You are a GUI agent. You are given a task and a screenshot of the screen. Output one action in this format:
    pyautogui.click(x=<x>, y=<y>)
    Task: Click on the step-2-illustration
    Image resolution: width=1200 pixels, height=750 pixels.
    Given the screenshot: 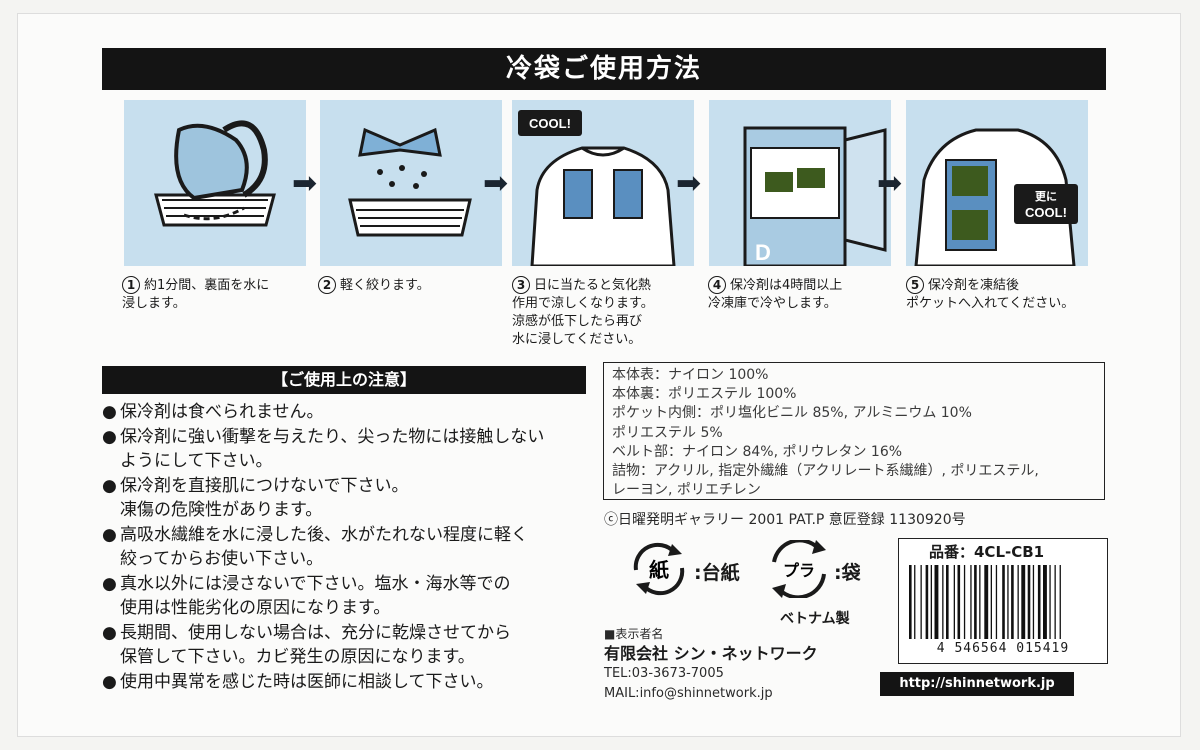 What is the action you would take?
    pyautogui.click(x=411, y=183)
    